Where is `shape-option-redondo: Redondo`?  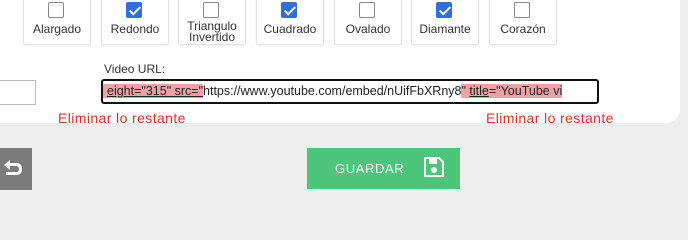 shape-option-redondo: Redondo is located at coordinates (135, 22).